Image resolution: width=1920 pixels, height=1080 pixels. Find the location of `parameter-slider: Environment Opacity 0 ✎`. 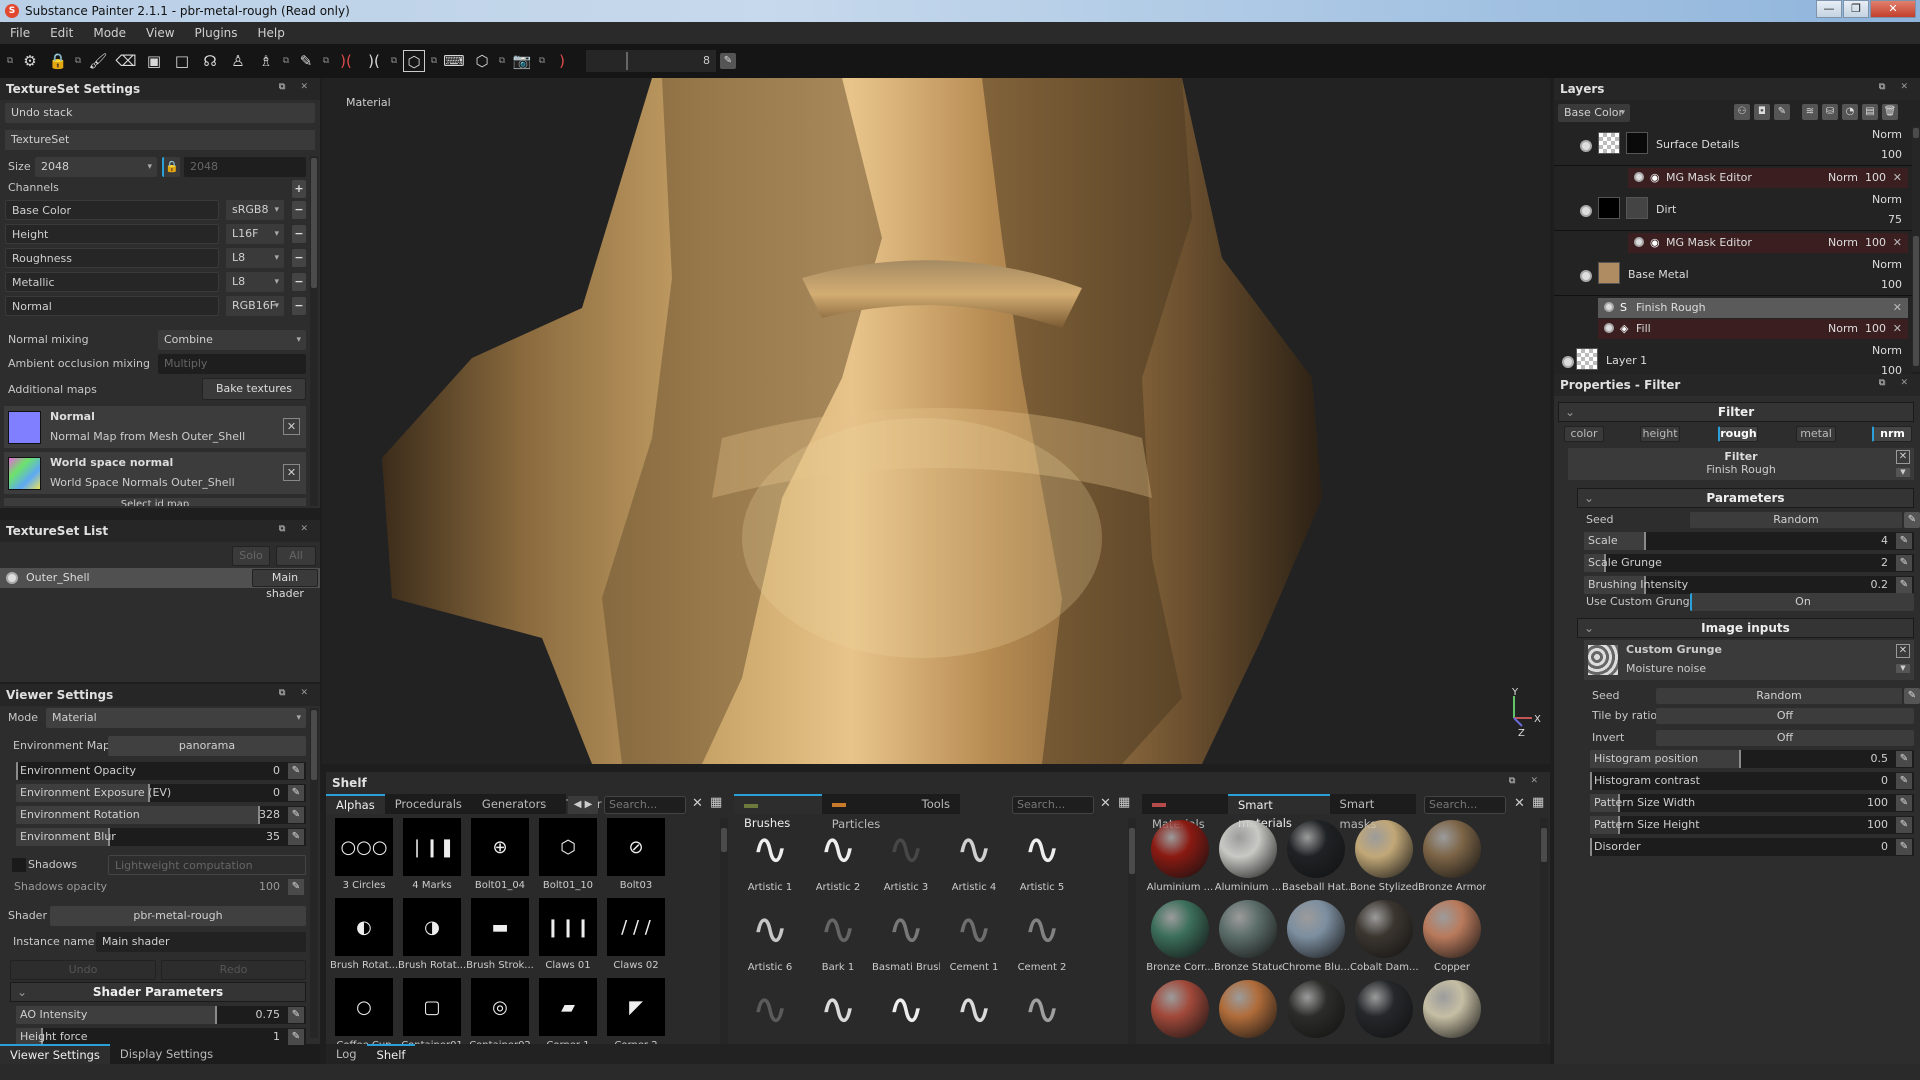

parameter-slider: Environment Opacity 0 ✎ is located at coordinates (161, 771).